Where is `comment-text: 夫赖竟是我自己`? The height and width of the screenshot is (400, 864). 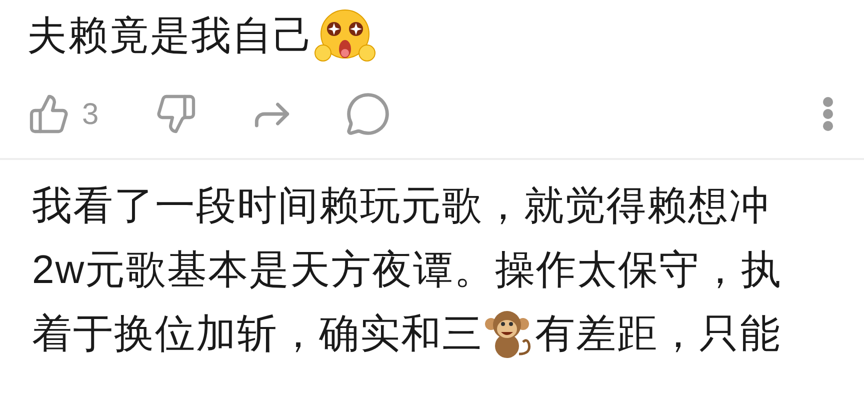
comment-text: 夫赖竟是我自己 is located at coordinates (170, 36).